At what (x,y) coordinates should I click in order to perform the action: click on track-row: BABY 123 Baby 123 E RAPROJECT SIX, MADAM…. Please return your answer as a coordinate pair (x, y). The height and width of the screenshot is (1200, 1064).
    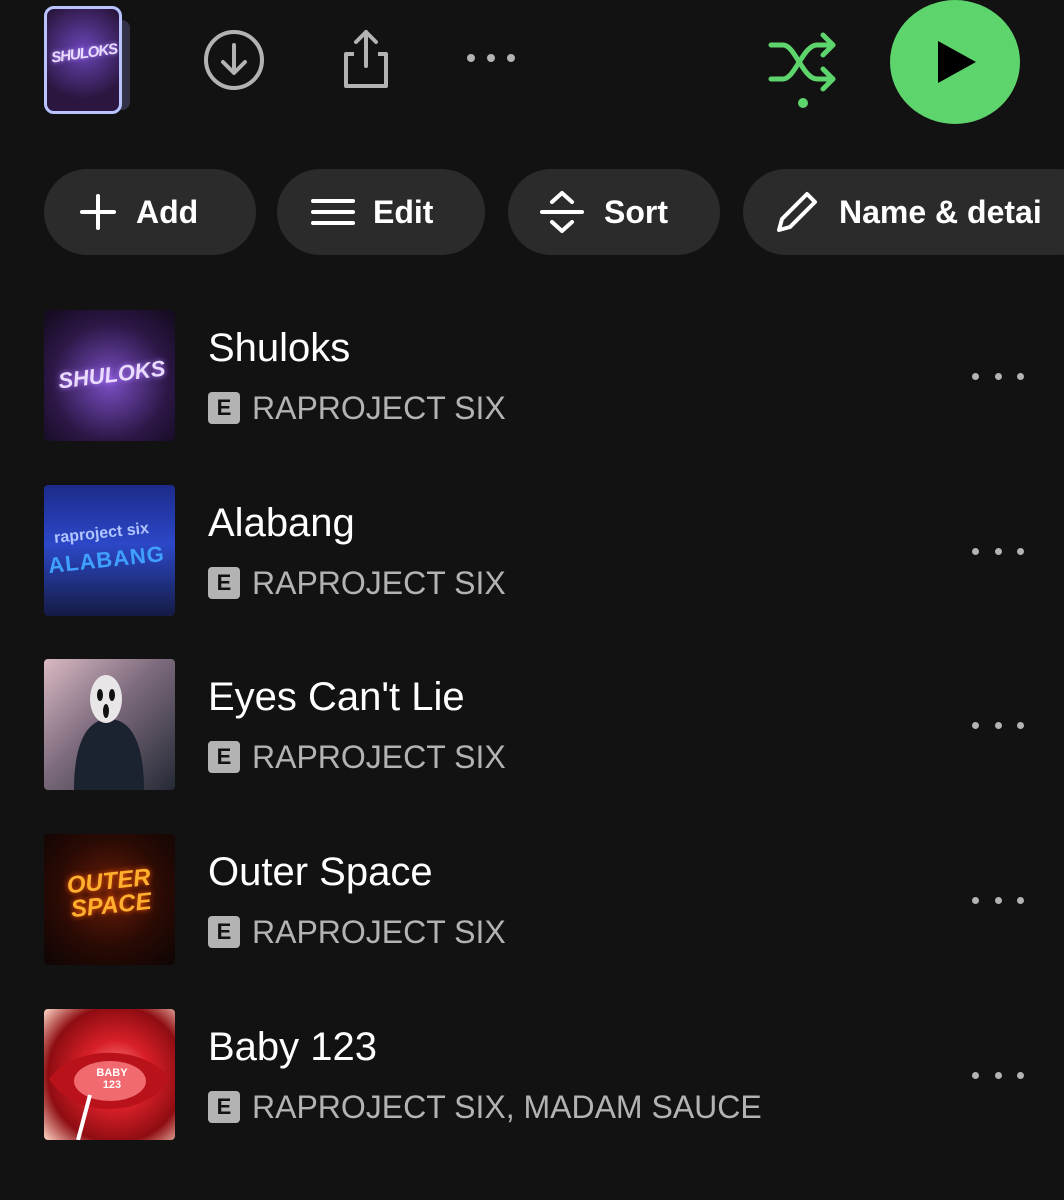
    Looking at the image, I should click on (532, 1075).